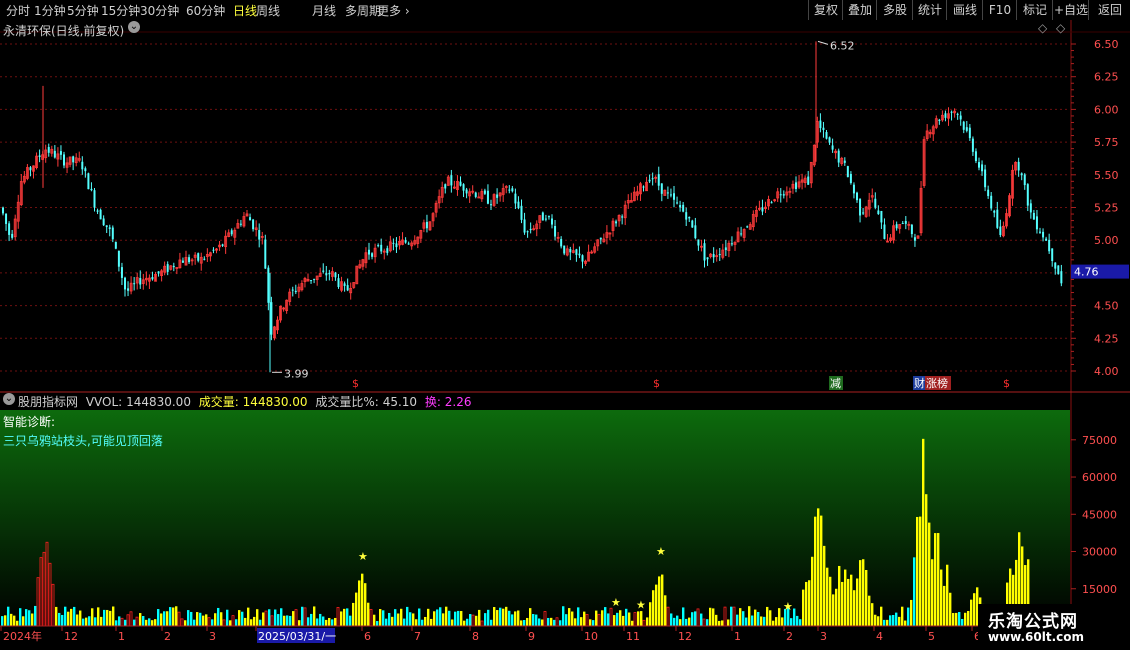 Image resolution: width=1130 pixels, height=650 pixels. What do you see at coordinates (218, 402) in the screenshot?
I see `amount-label: 成交量:` at bounding box center [218, 402].